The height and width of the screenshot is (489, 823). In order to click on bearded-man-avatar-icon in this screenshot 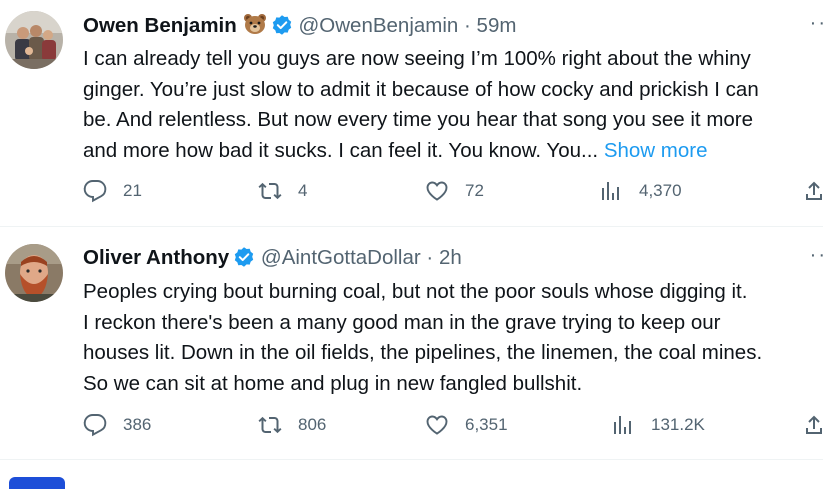, I will do `click(34, 273)`.